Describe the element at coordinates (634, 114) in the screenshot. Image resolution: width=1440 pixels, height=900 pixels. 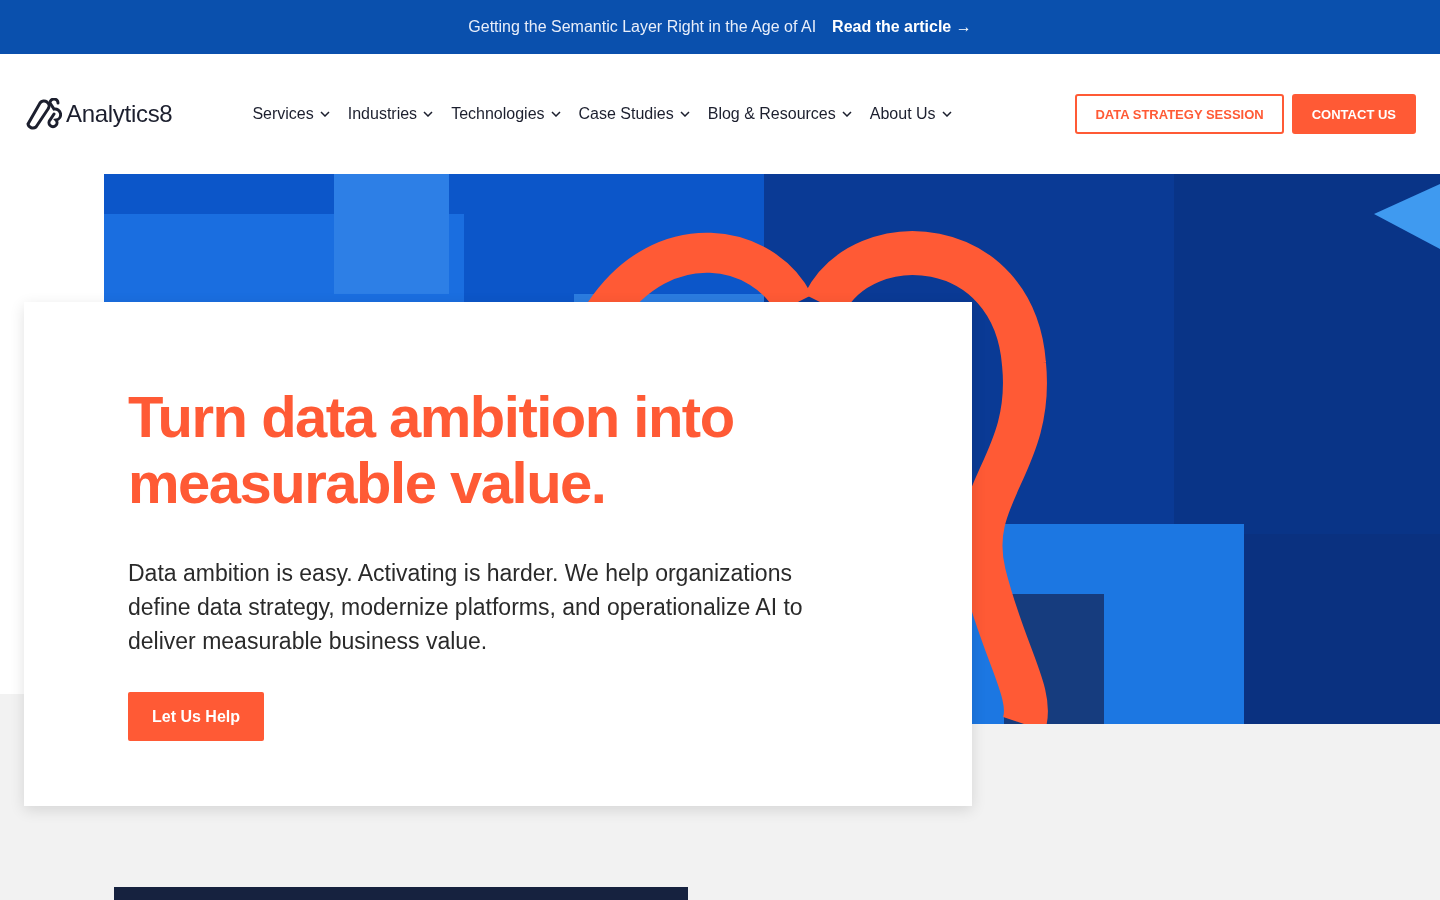
I see `nav-item: Case Studies` at that location.